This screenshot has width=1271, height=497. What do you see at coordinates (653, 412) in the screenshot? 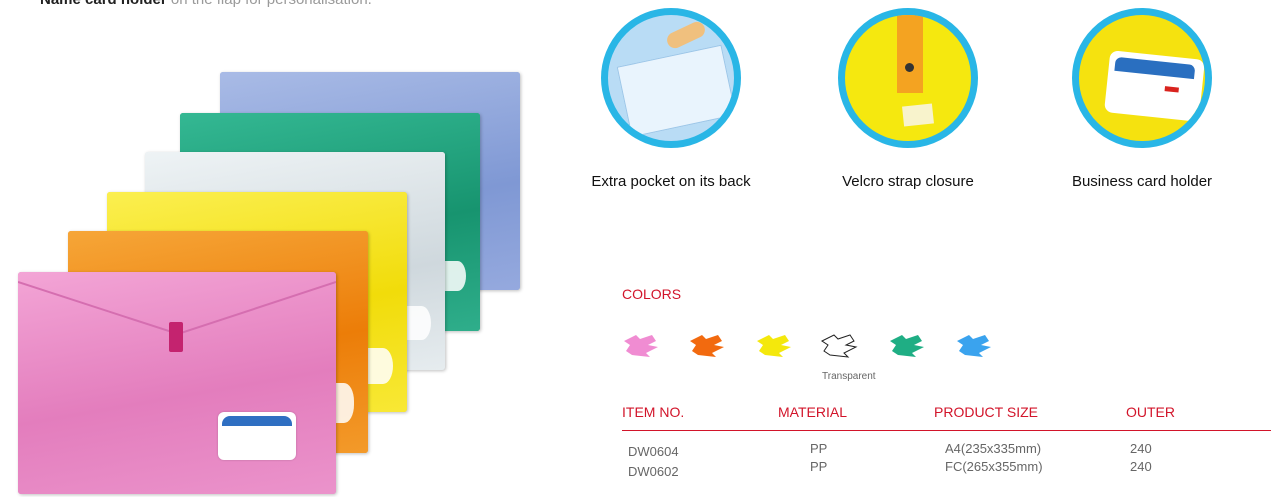
I see `header-item-no: ITEM NO.` at bounding box center [653, 412].